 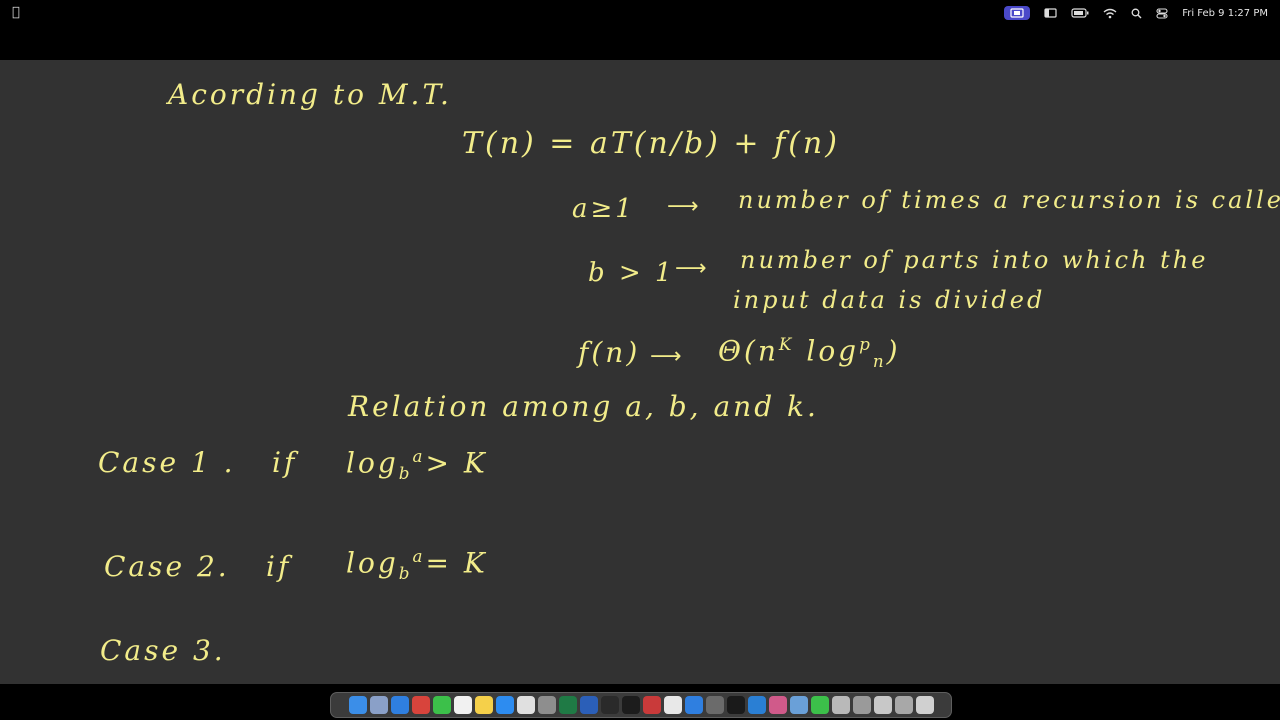 What do you see at coordinates (672, 705) in the screenshot?
I see `chrome2-icon` at bounding box center [672, 705].